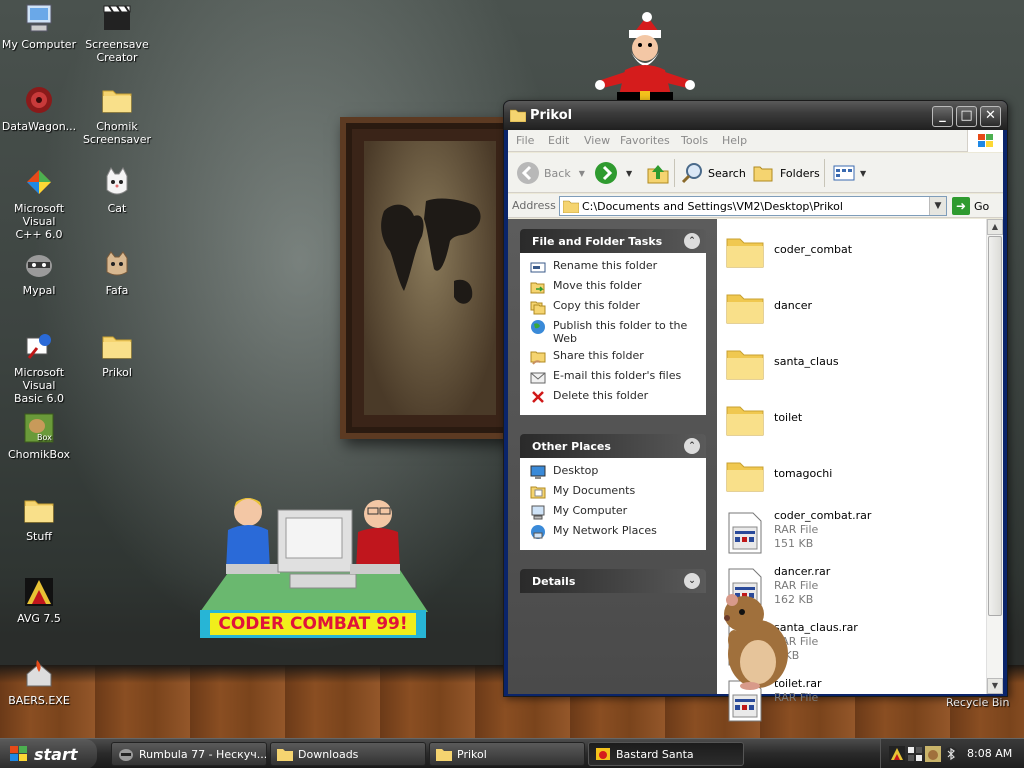  What do you see at coordinates (554, 581) in the screenshot?
I see `panel-title: Details` at bounding box center [554, 581].